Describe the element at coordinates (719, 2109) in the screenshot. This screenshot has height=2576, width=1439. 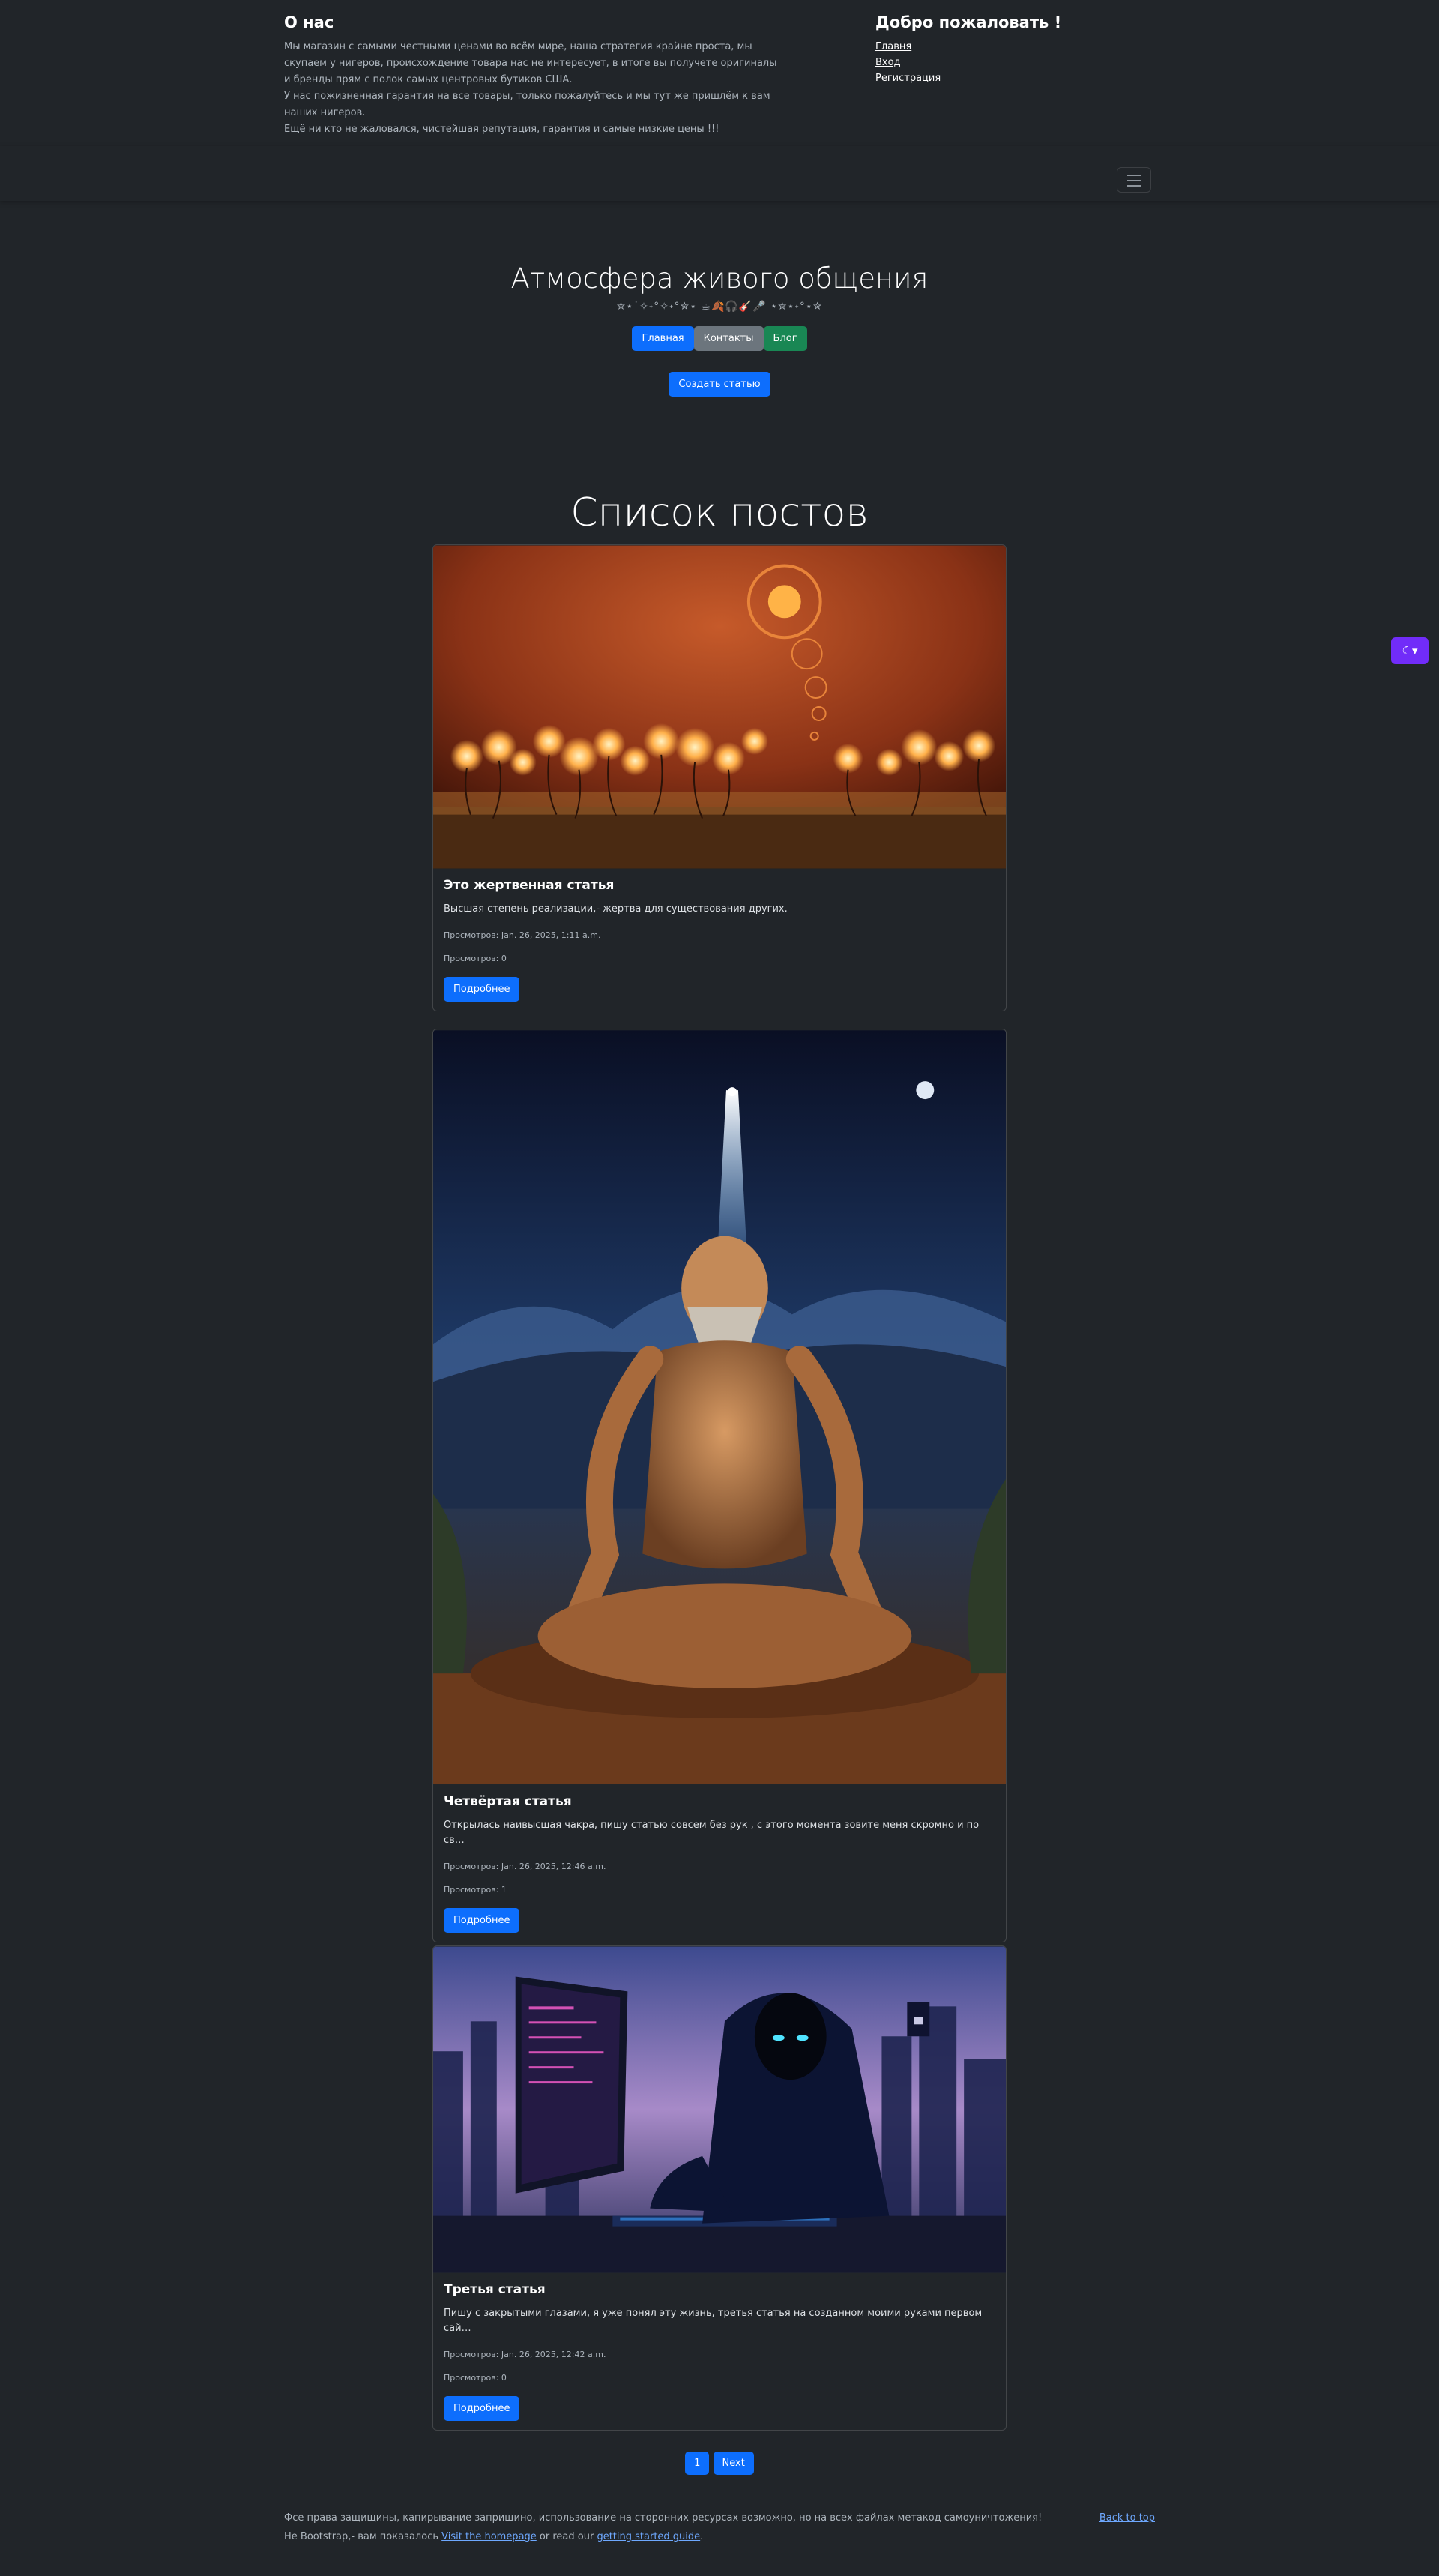
I see `post-image-hooded-hacker` at that location.